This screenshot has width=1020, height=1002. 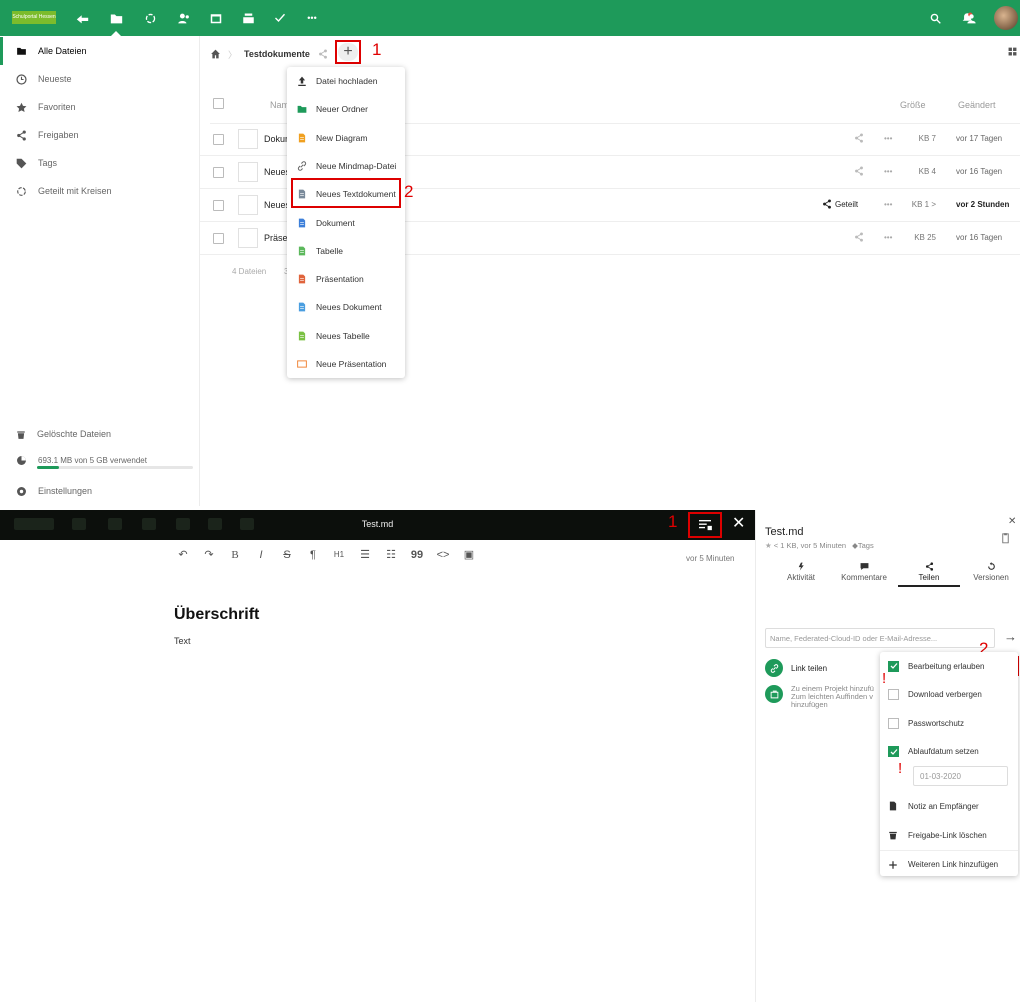 I want to click on sidebar-quota: 693.1 MB von 5 GB verwendet, so click(x=99, y=460).